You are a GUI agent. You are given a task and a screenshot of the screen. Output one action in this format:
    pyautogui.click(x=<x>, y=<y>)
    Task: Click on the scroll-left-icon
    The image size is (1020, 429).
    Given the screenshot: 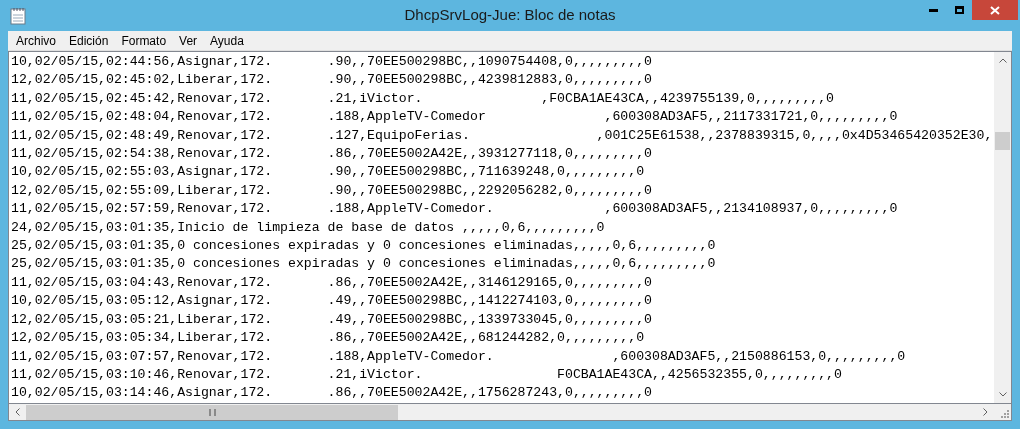 What is the action you would take?
    pyautogui.click(x=17, y=412)
    